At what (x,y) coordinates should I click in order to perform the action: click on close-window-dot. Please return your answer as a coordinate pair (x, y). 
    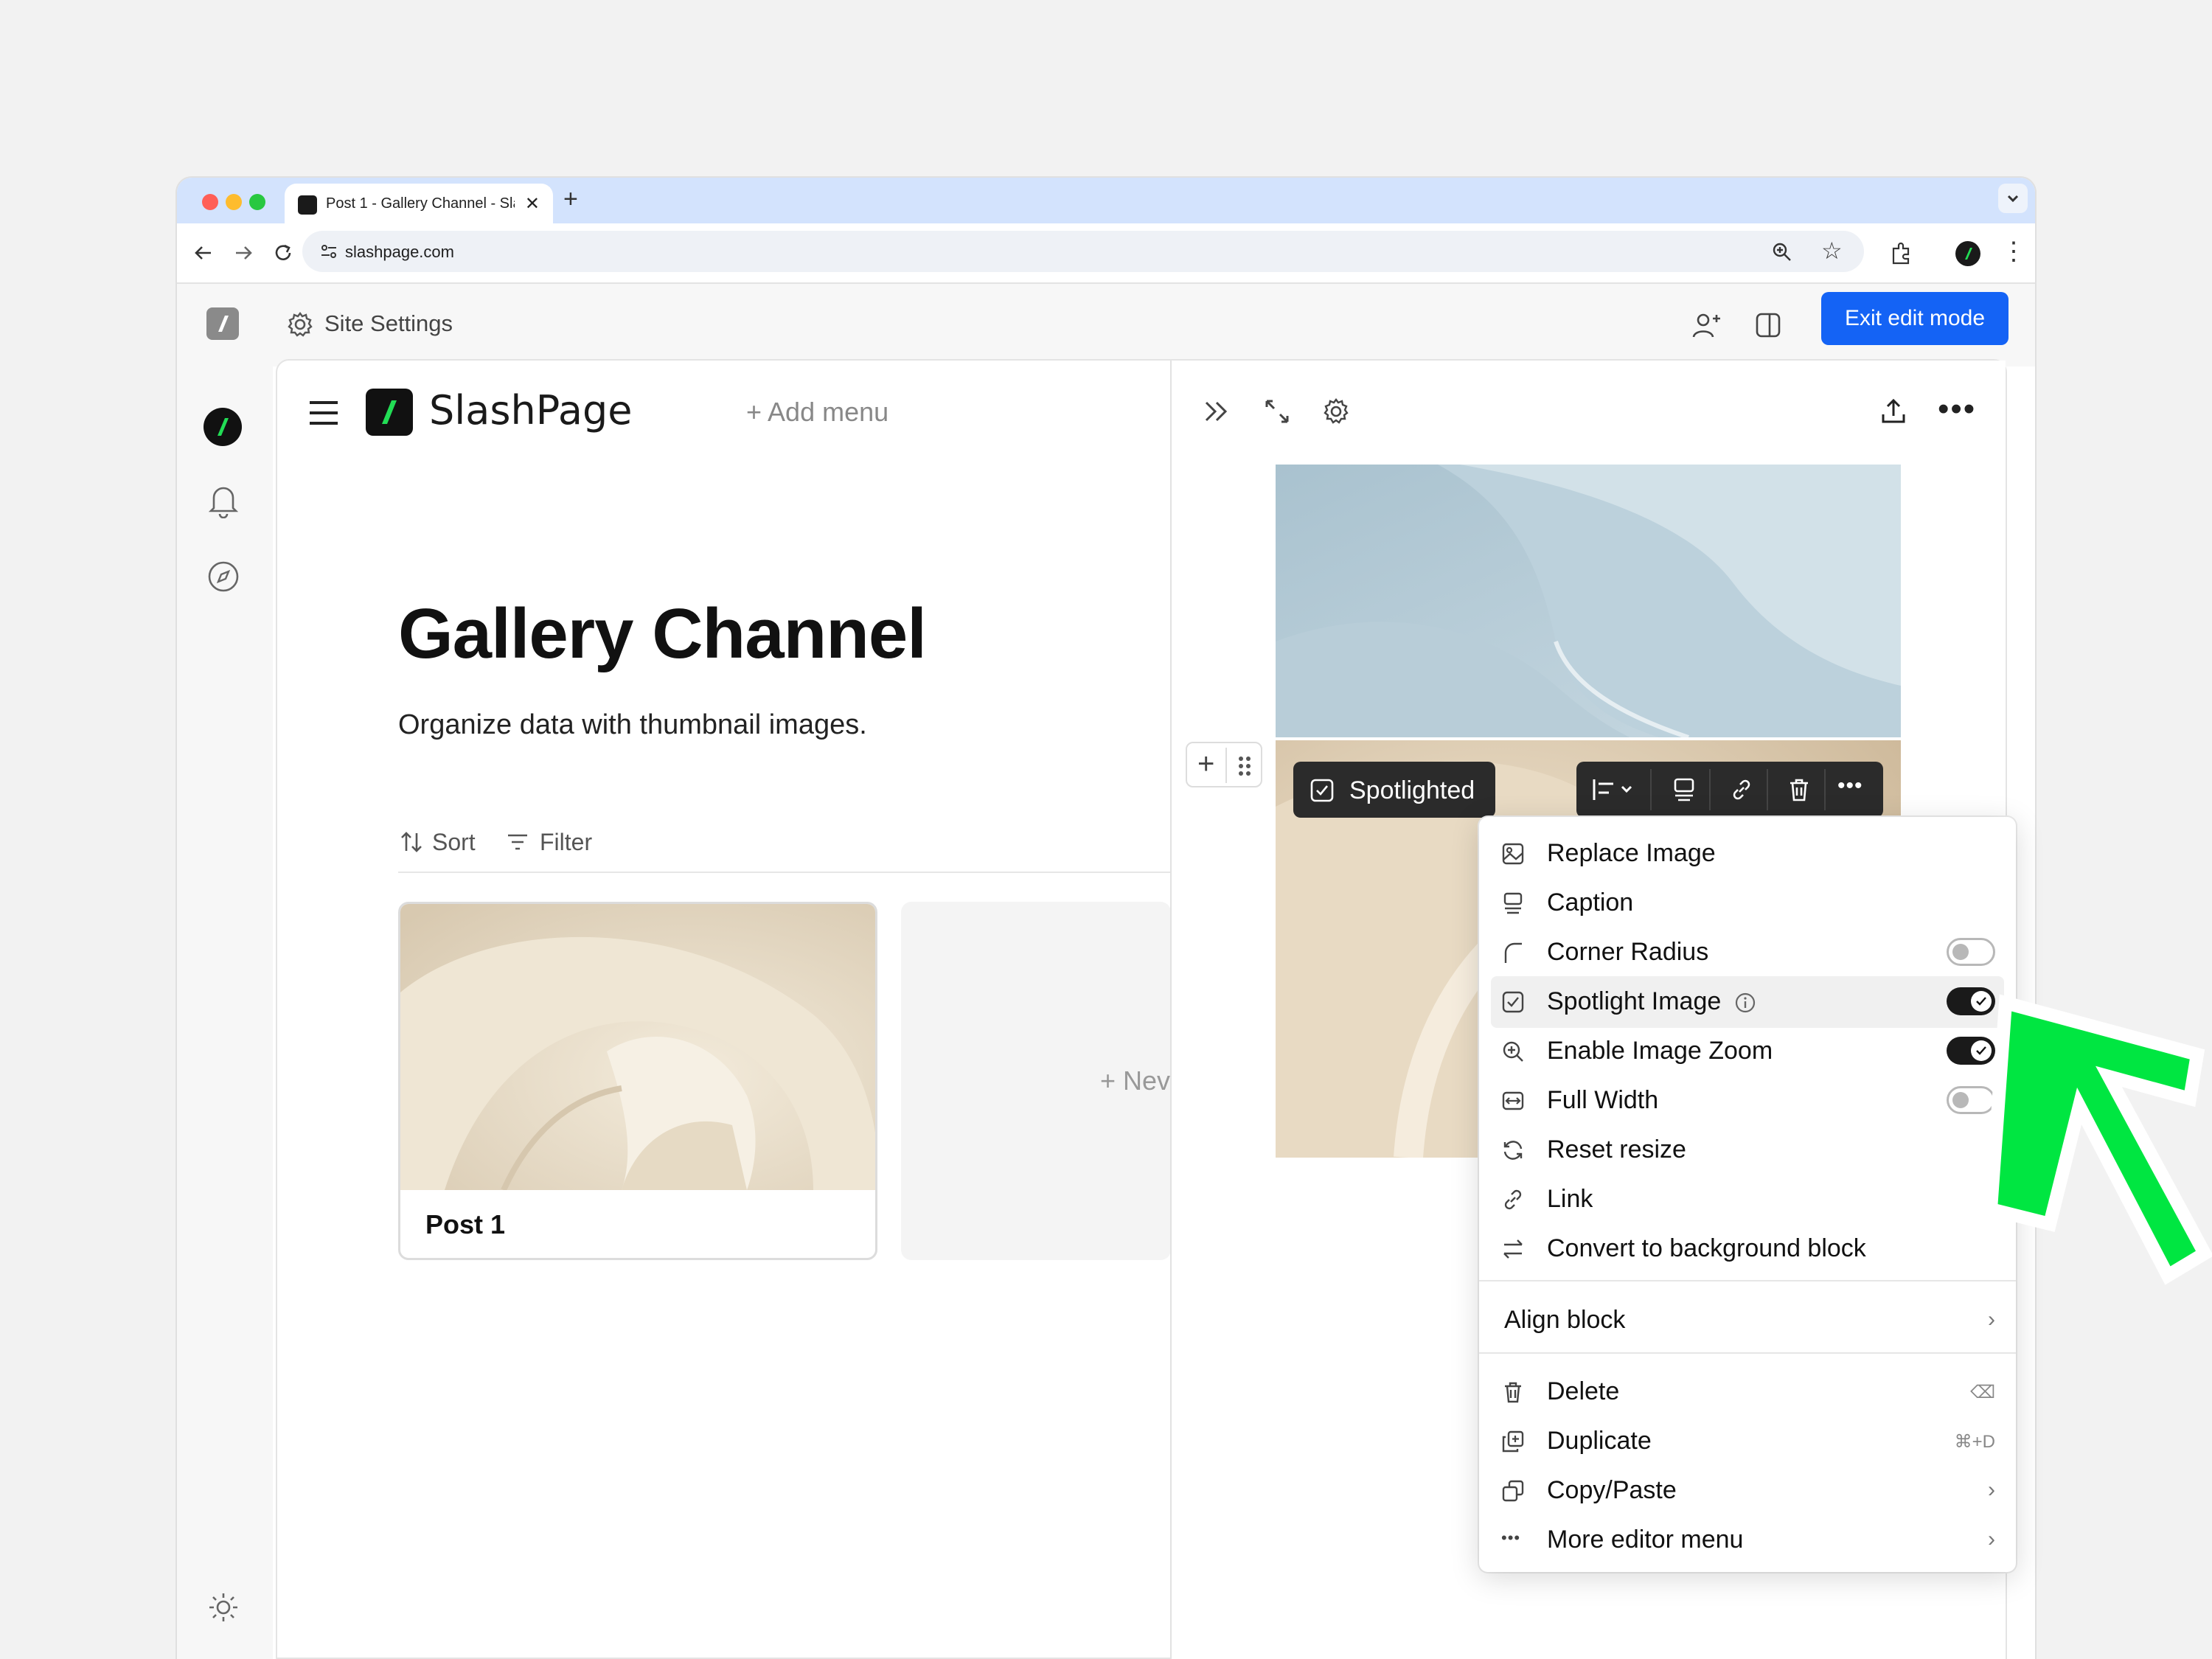
    Looking at the image, I should click on (210, 202).